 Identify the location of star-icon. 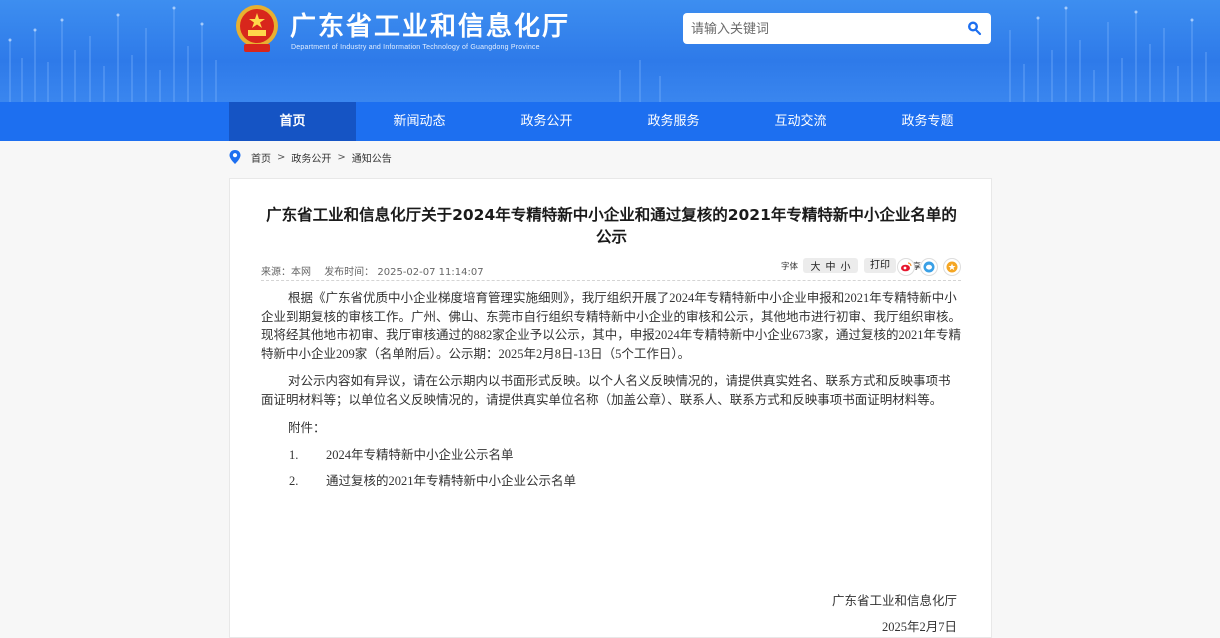
(952, 267).